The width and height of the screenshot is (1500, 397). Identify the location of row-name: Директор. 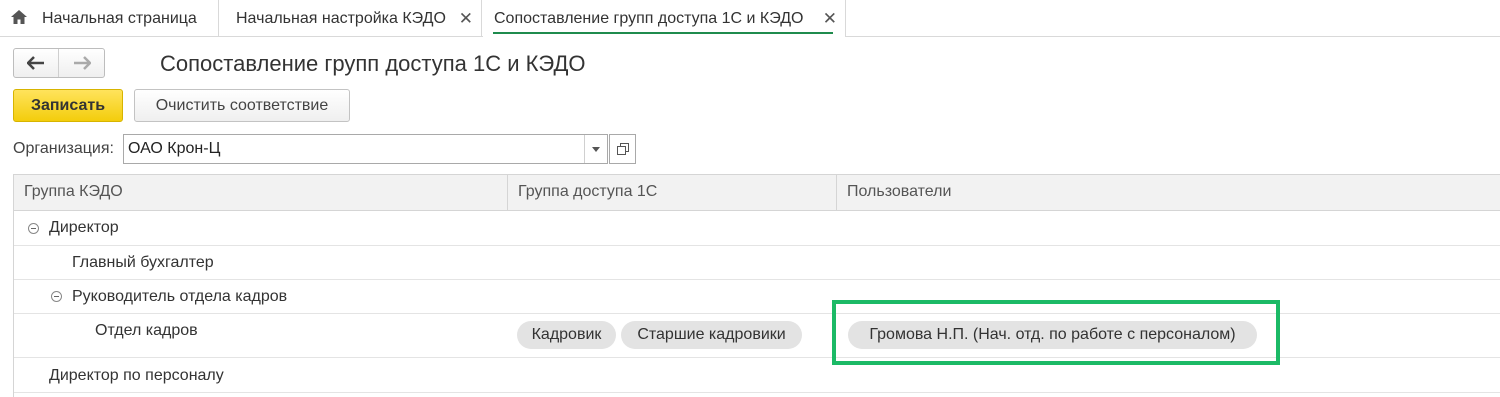
(84, 227).